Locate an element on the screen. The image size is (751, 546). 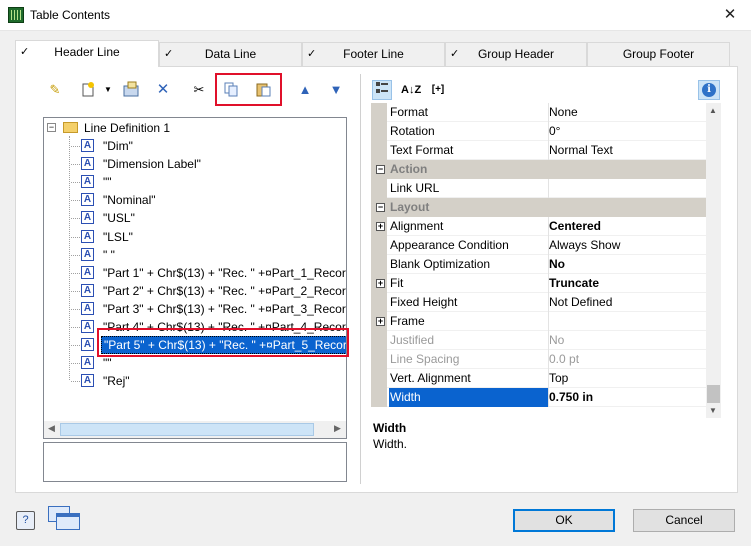
property-name: Line Spacing is located at coordinates (425, 359).